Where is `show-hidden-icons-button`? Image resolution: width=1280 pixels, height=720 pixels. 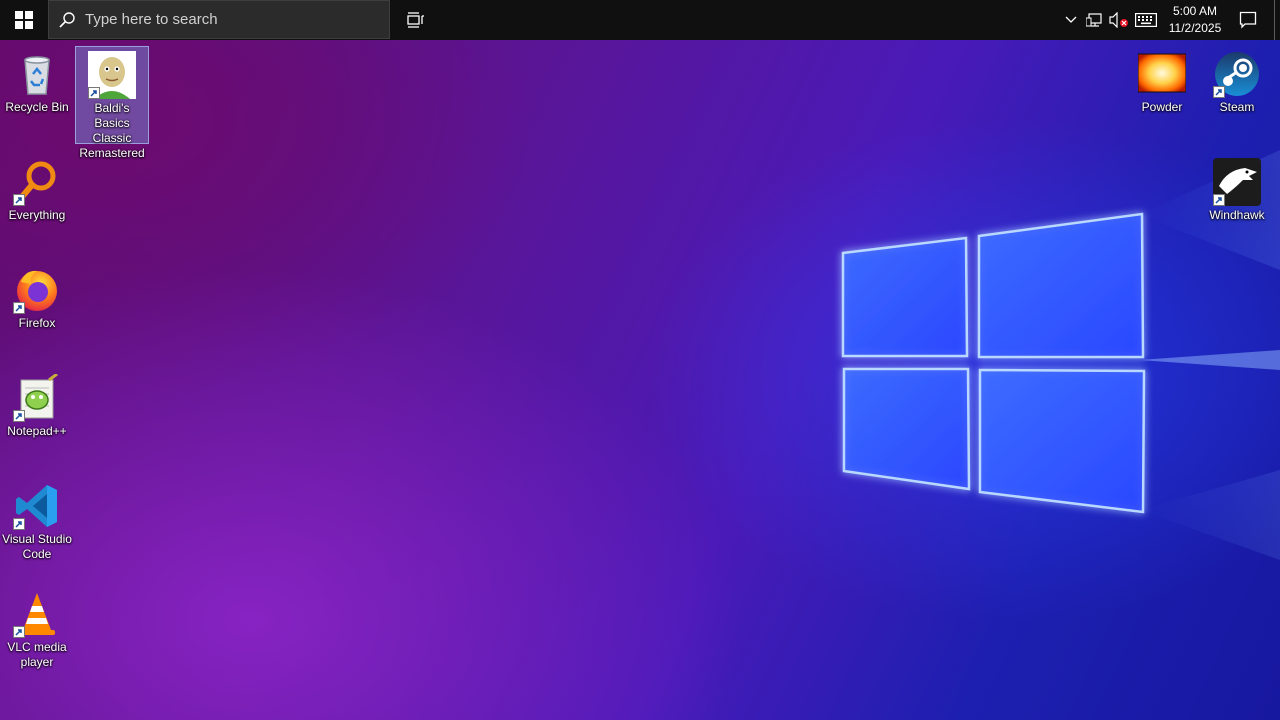 show-hidden-icons-button is located at coordinates (1071, 20).